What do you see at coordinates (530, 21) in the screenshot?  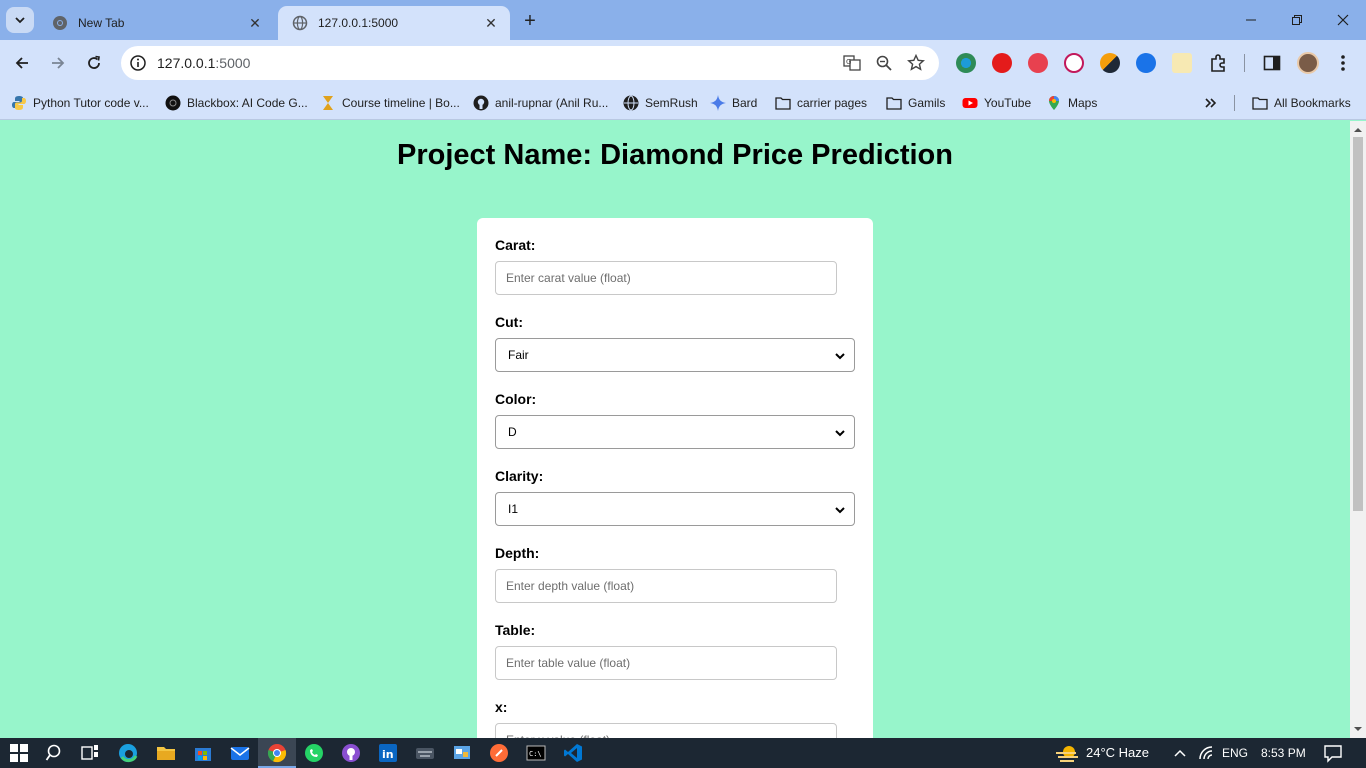 I see `new-tab-button: +` at bounding box center [530, 21].